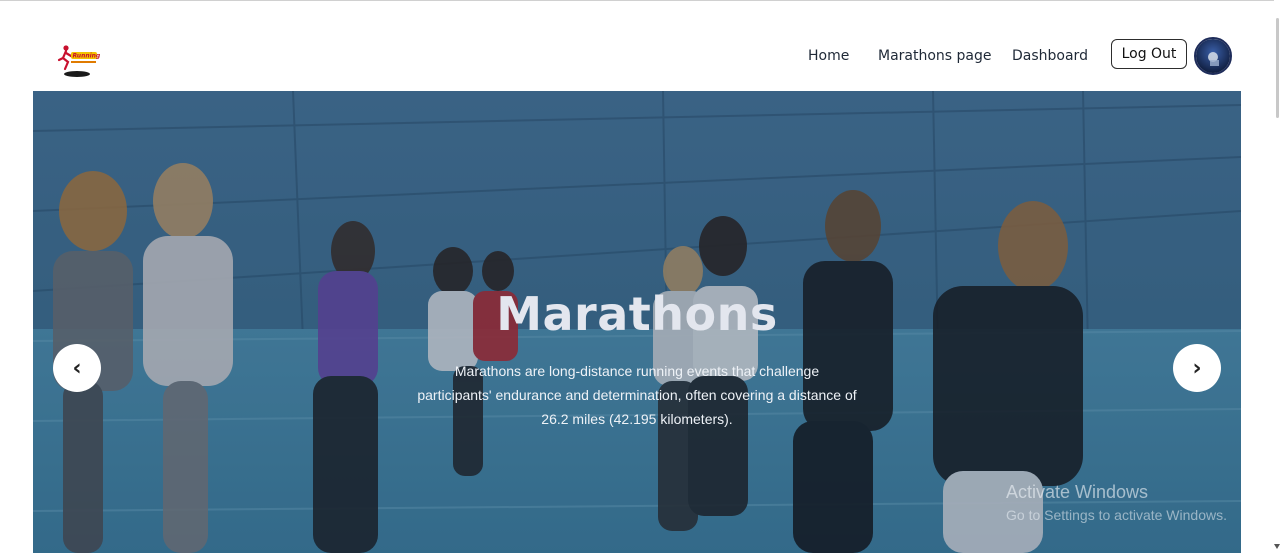 The image size is (1280, 553). I want to click on nav-link-dashboard: Dashboard, so click(1050, 56).